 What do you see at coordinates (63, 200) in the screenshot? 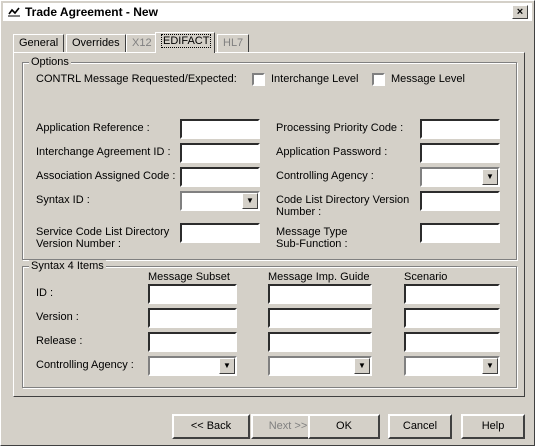
I see `syntax-id-label: Syntax ID :` at bounding box center [63, 200].